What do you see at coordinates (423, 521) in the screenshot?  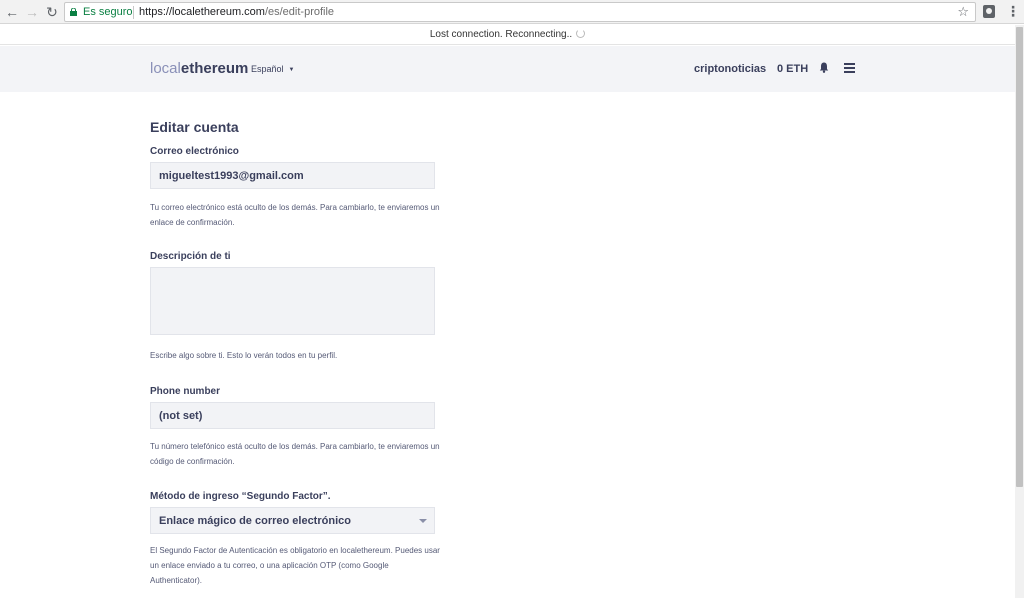 I see `chevron-down-icon` at bounding box center [423, 521].